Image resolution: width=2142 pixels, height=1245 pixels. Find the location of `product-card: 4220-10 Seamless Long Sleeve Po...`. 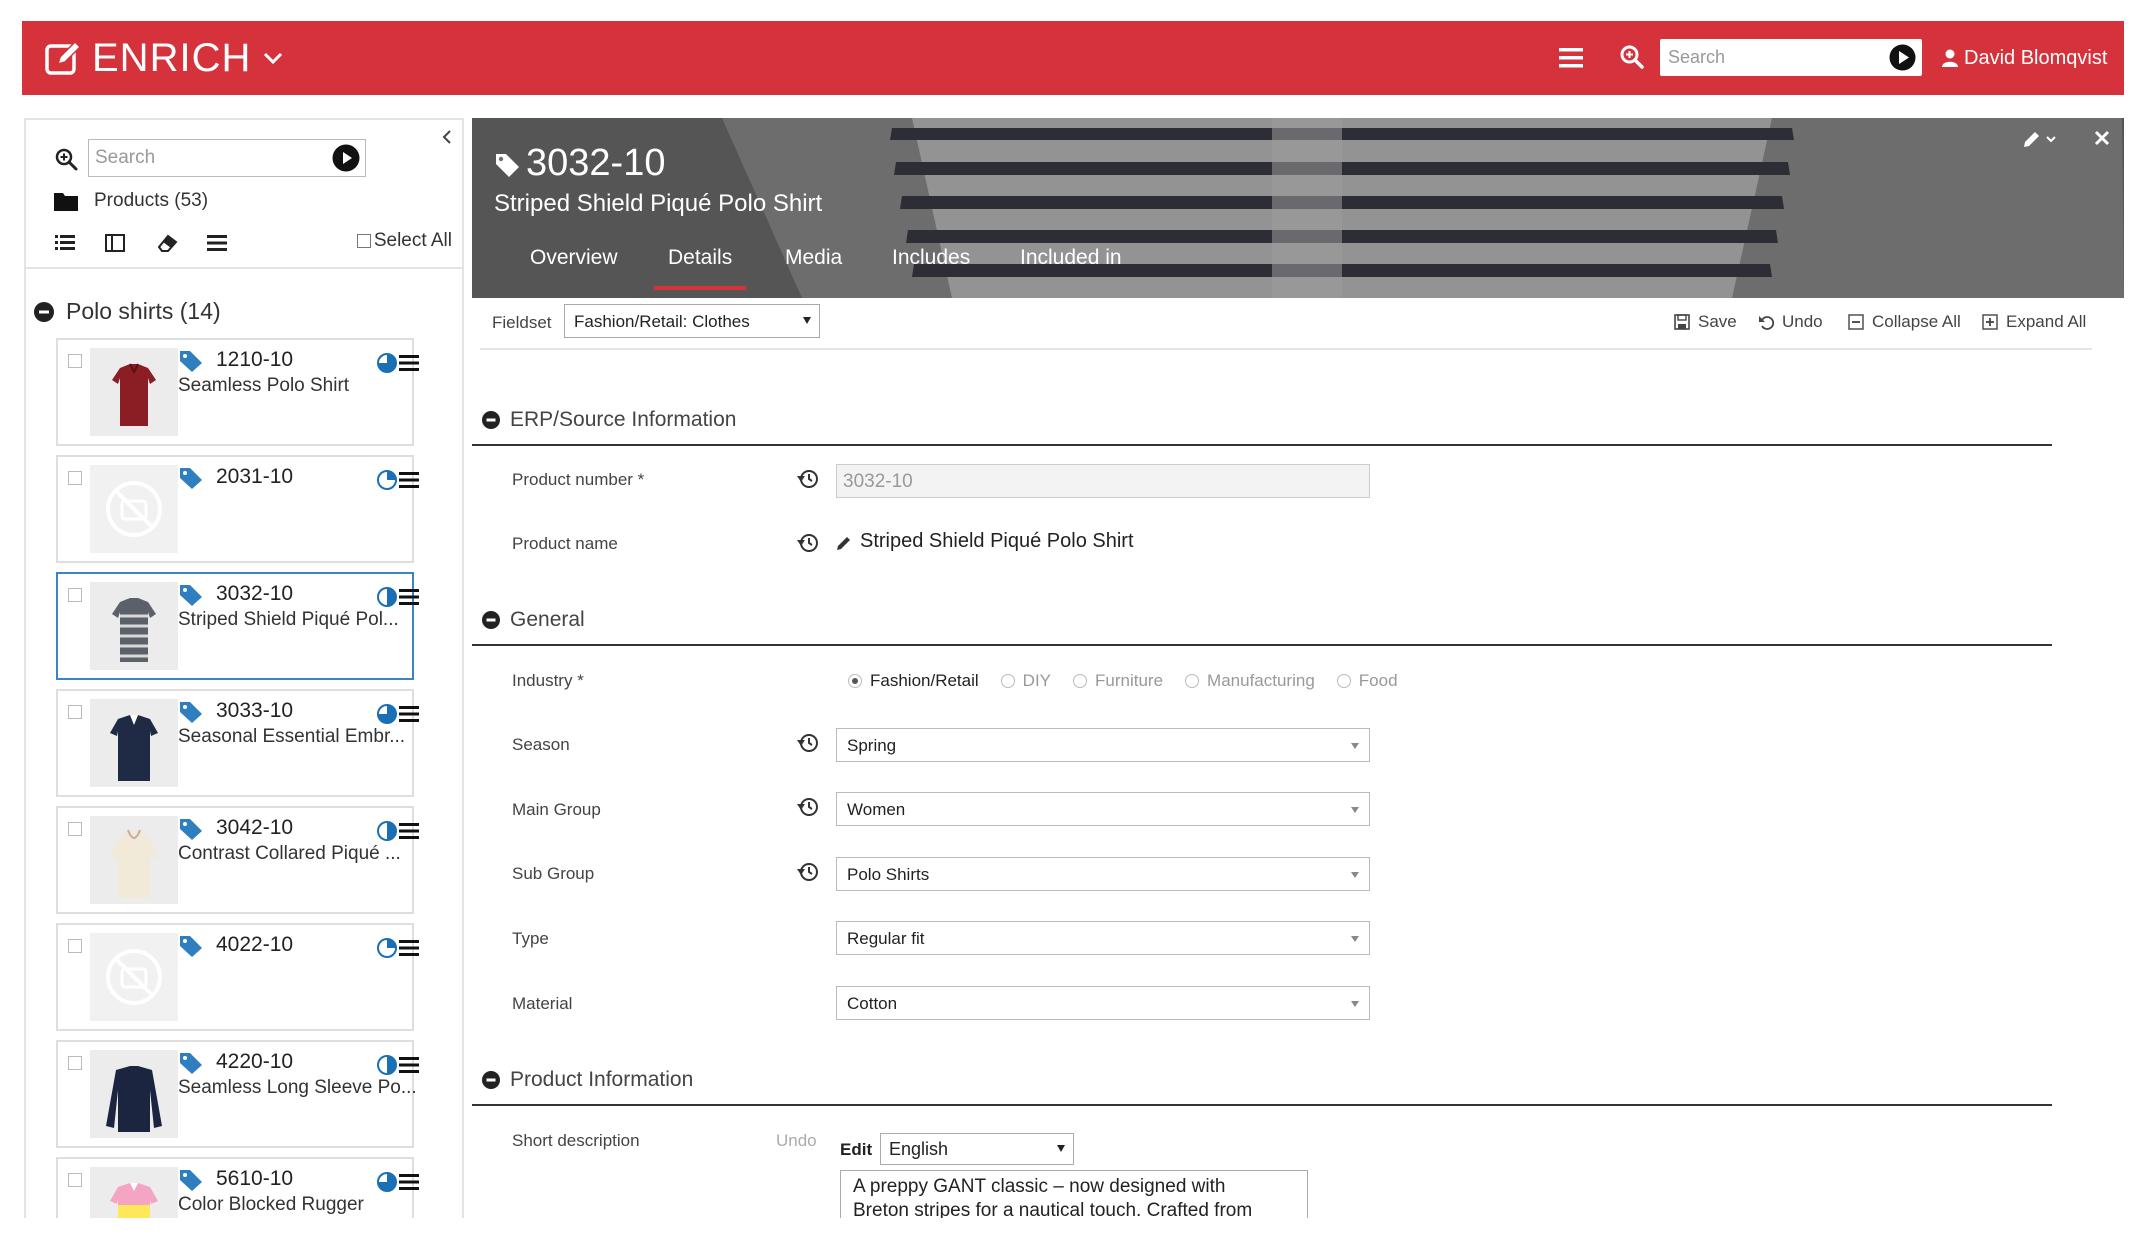

product-card: 4220-10 Seamless Long Sleeve Po... is located at coordinates (237, 1094).